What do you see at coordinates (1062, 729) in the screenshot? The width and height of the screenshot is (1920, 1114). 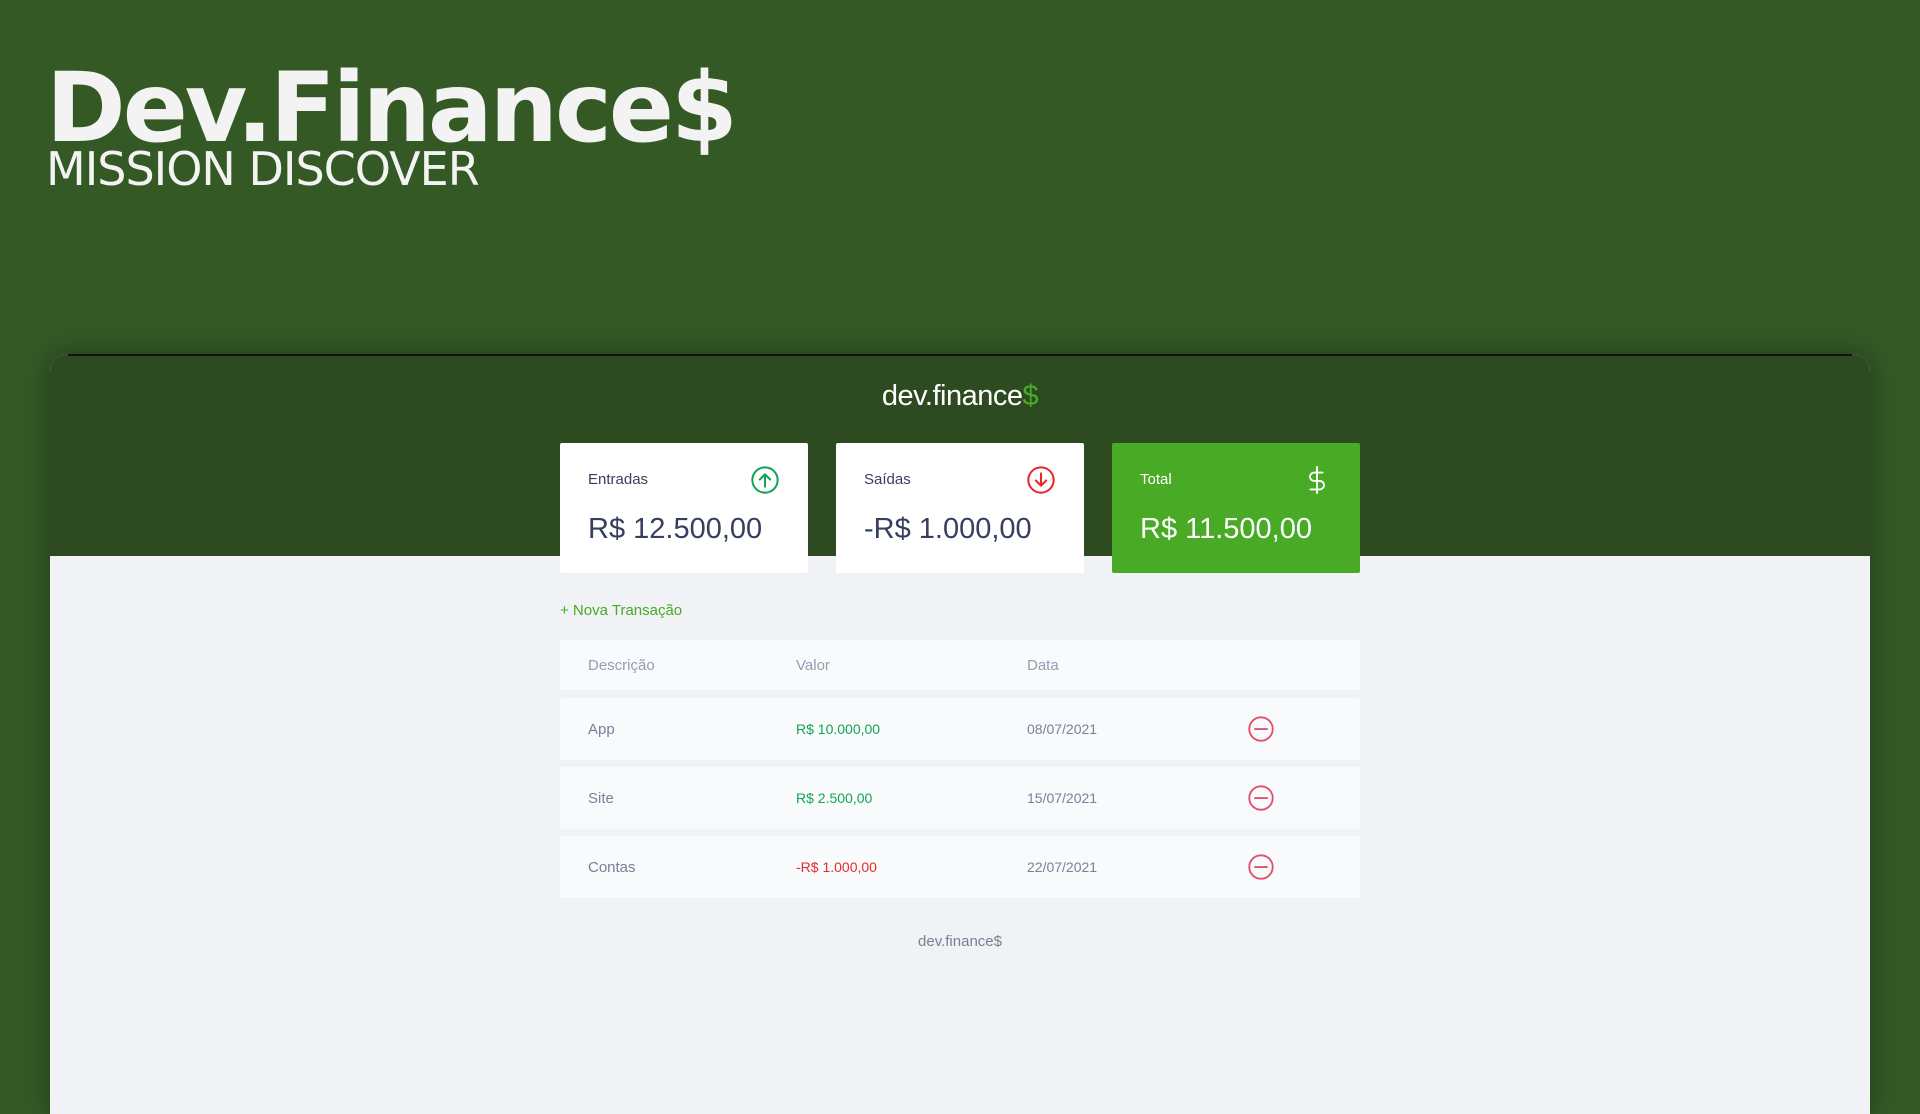 I see `transaction-date: 08/07/2021` at bounding box center [1062, 729].